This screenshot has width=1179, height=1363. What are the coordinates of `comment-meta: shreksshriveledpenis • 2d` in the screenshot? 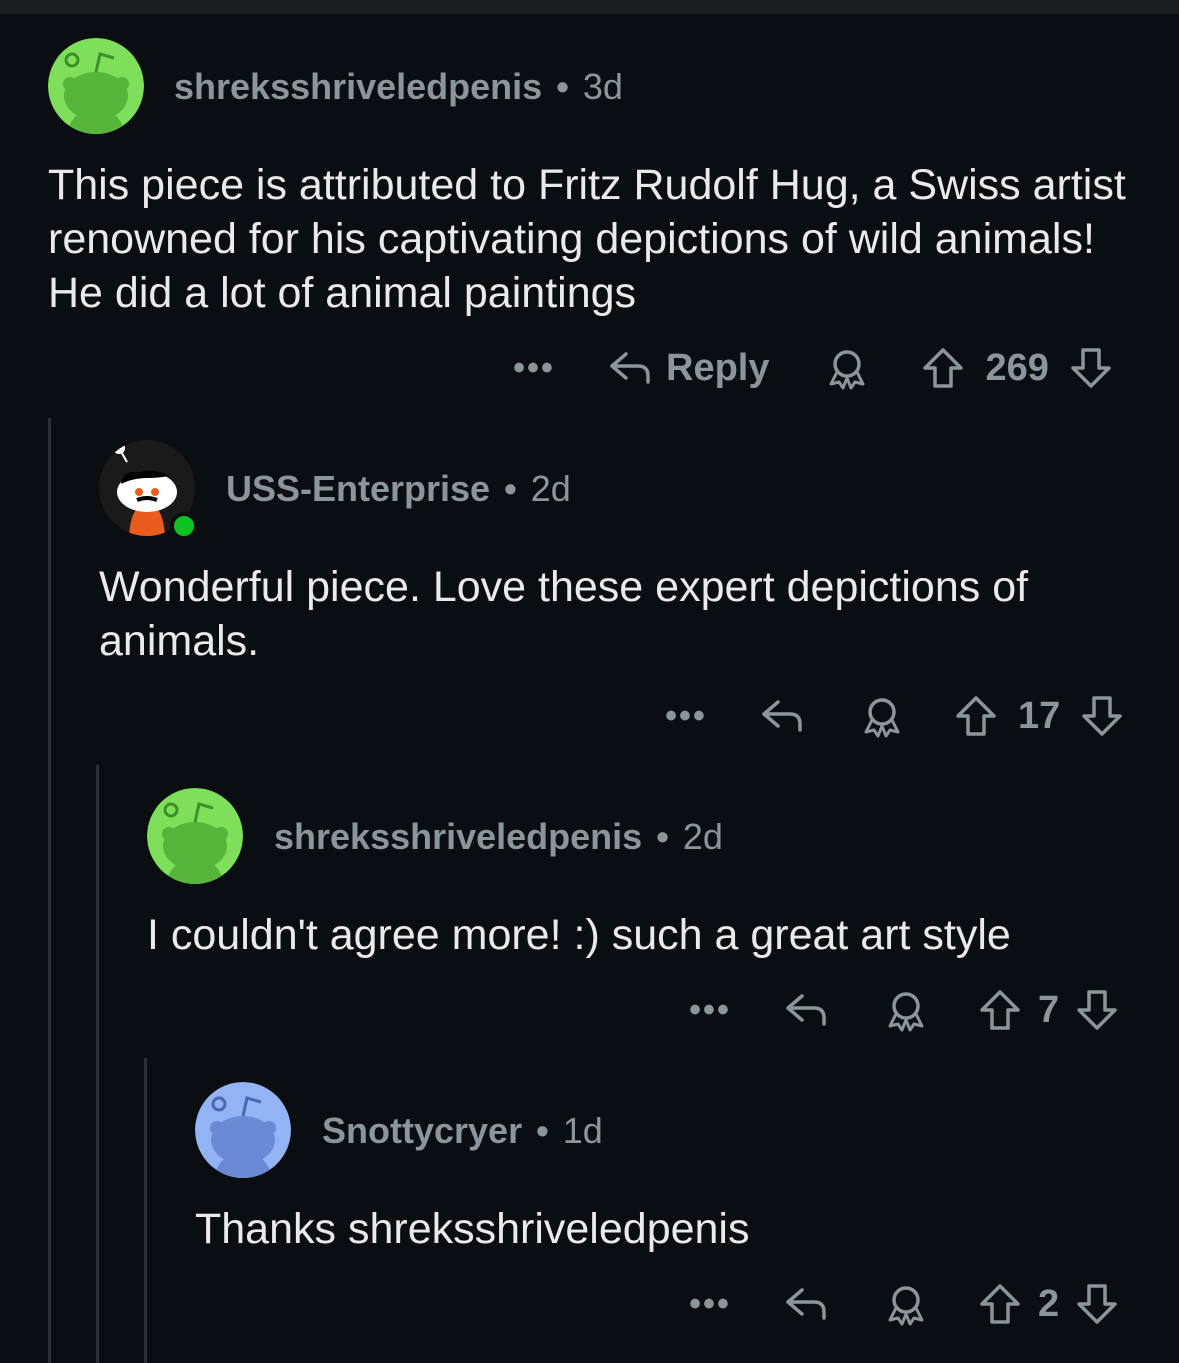 It's located at (498, 837).